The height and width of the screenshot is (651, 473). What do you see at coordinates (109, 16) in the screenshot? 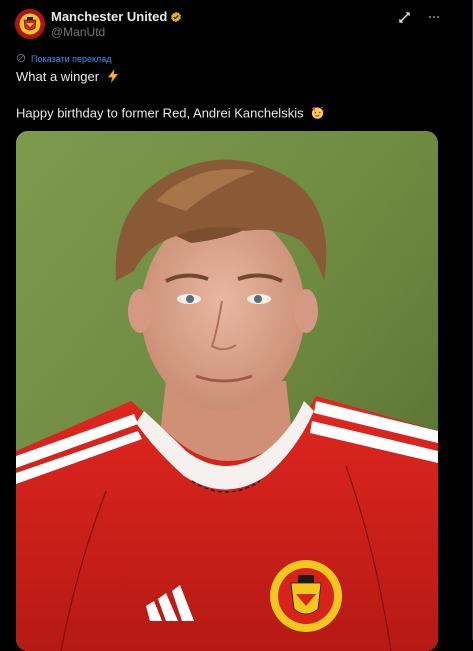
I see `author-name: Manchester United` at bounding box center [109, 16].